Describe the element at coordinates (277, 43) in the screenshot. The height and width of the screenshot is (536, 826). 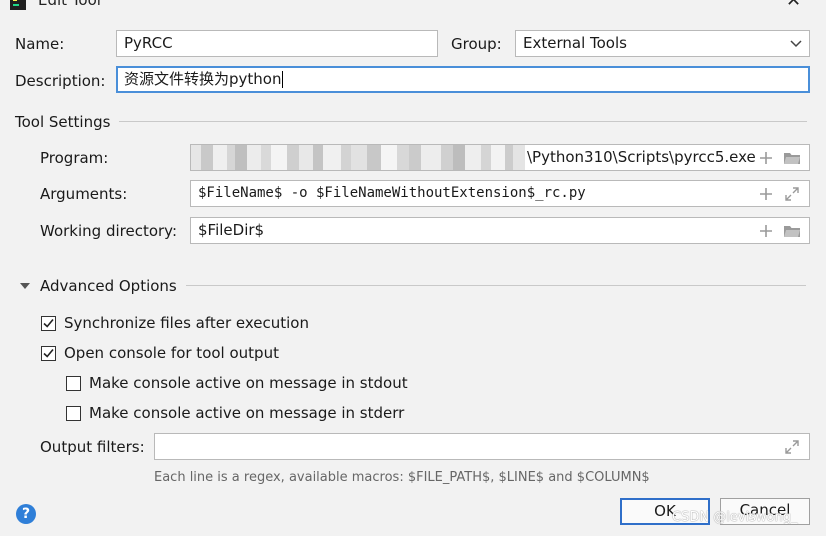
I see `name-input: PyRCC` at that location.